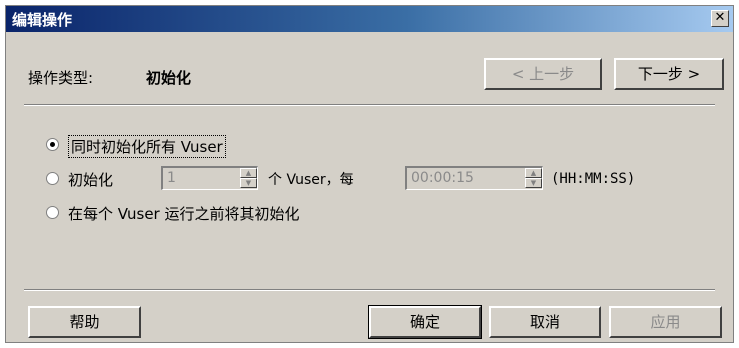 This screenshot has width=739, height=348. I want to click on help-button: 帮助, so click(84, 322).